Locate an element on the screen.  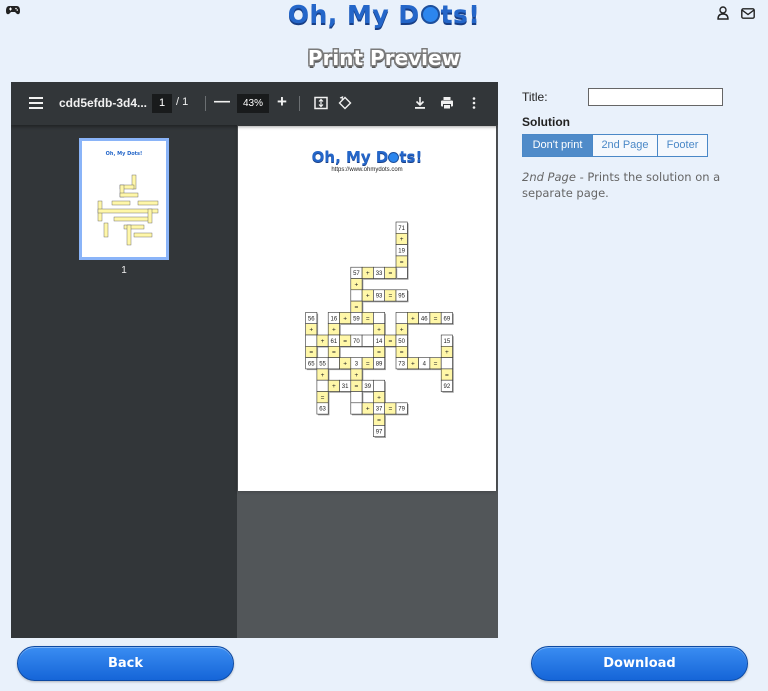
puzzle-number: 31 is located at coordinates (345, 387).